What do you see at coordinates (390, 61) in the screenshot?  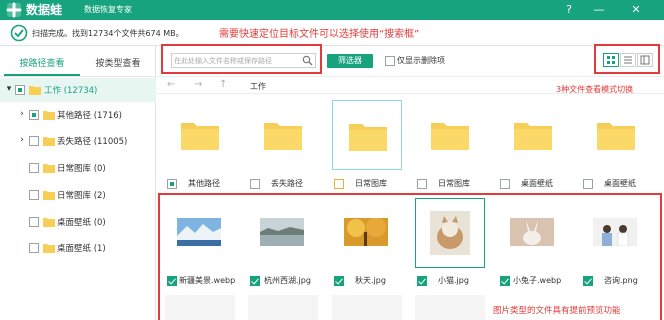 I see `show-deleted-checkbox` at bounding box center [390, 61].